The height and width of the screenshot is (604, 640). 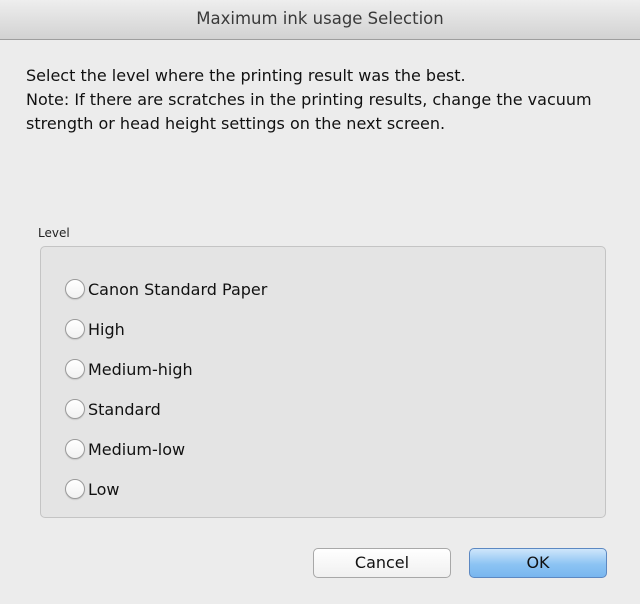 What do you see at coordinates (166, 329) in the screenshot?
I see `radio-option-high: High` at bounding box center [166, 329].